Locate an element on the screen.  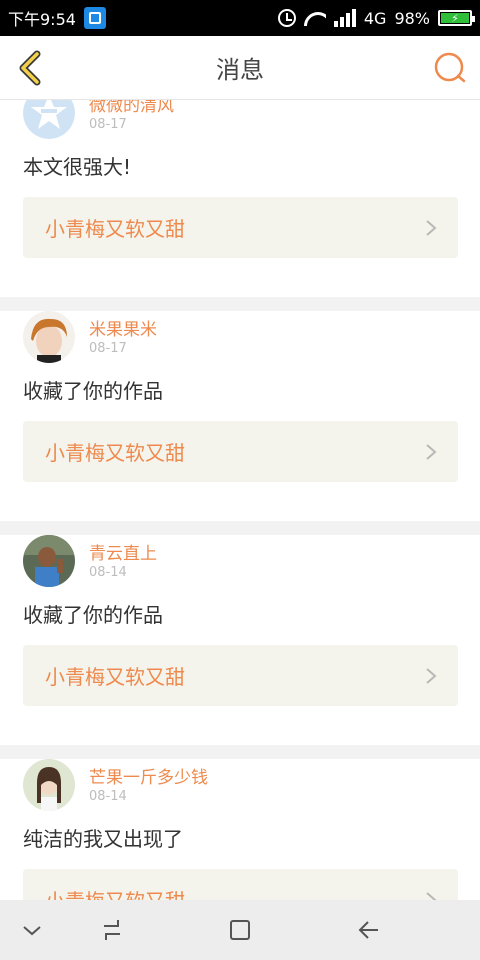
screenshot-icon is located at coordinates (94, 18).